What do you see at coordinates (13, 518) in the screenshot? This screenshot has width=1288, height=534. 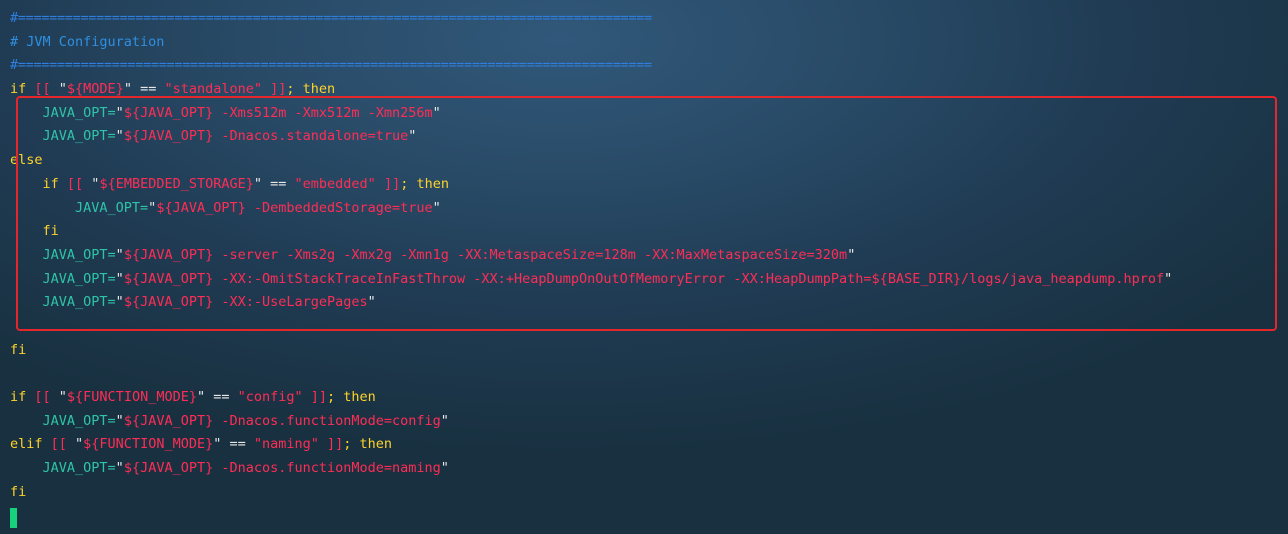 I see `terminal-cursor` at bounding box center [13, 518].